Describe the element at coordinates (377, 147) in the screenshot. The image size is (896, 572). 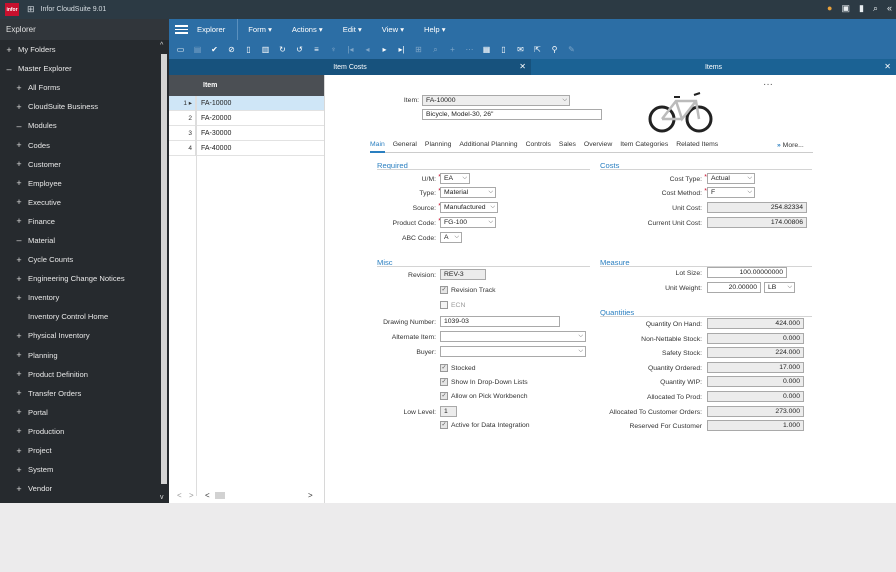
I see `form-tab: Main` at that location.